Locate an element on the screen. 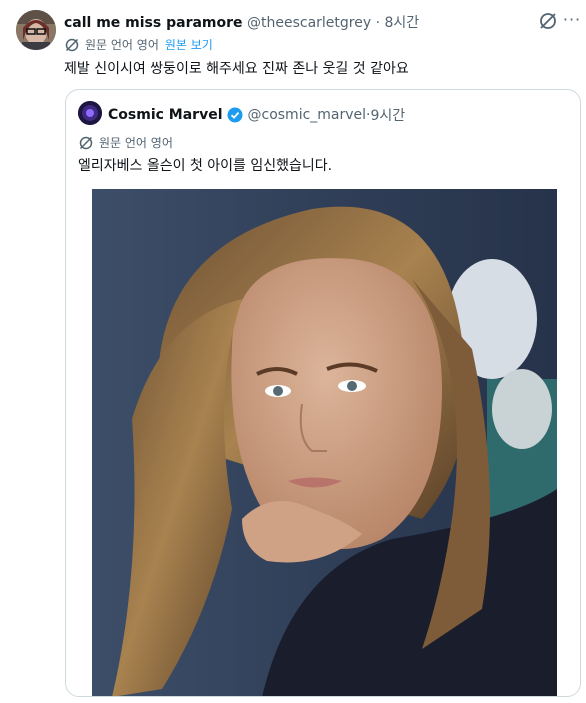 This screenshot has height=703, width=586. tweet-time: 8시간 is located at coordinates (401, 23).